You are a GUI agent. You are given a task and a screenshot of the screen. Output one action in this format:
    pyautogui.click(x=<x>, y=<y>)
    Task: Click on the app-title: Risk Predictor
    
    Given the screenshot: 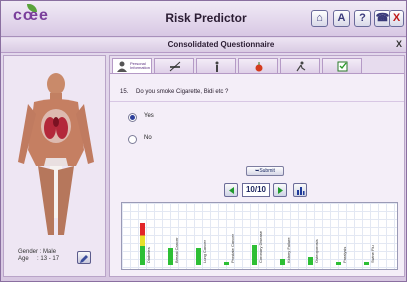 What is the action you would take?
    pyautogui.click(x=206, y=18)
    